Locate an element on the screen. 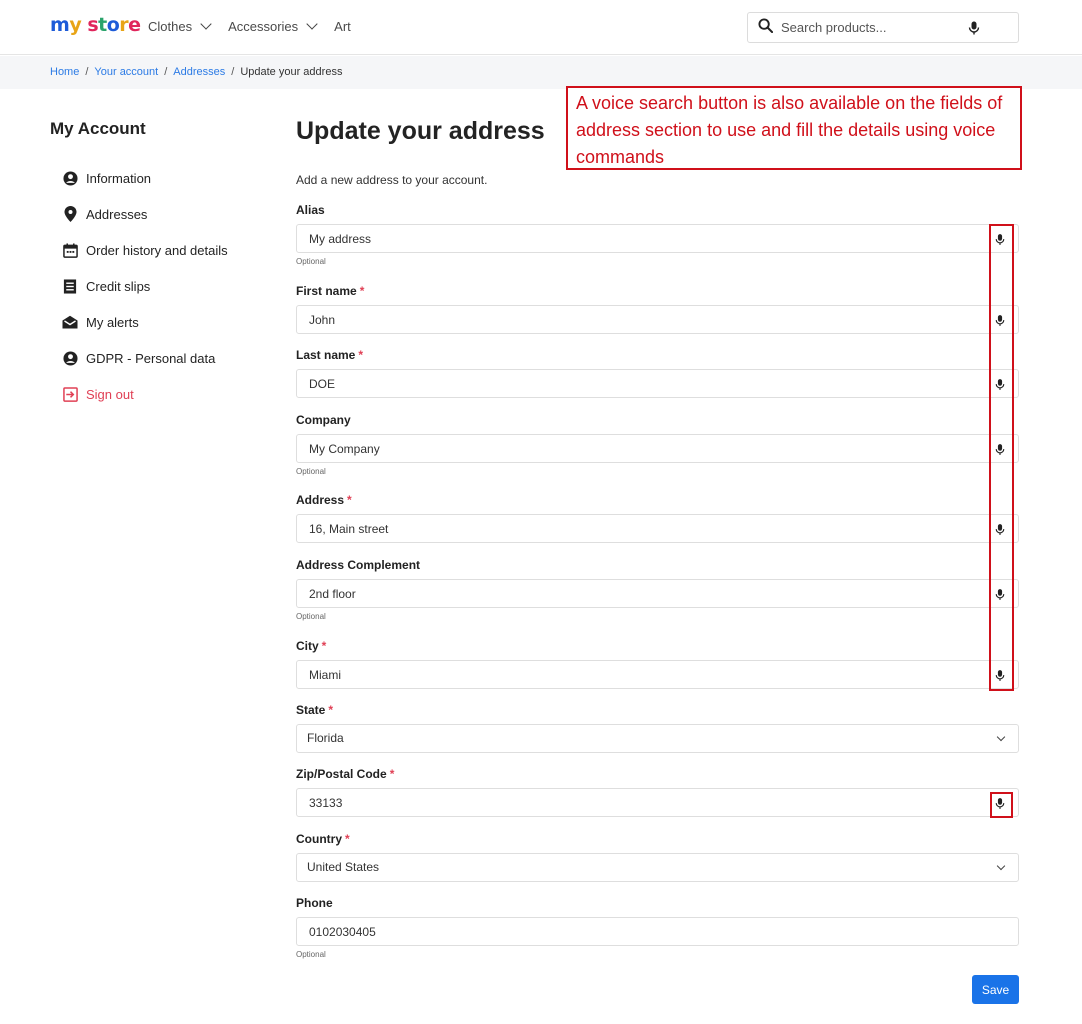  phone-input-wrap is located at coordinates (657, 931).